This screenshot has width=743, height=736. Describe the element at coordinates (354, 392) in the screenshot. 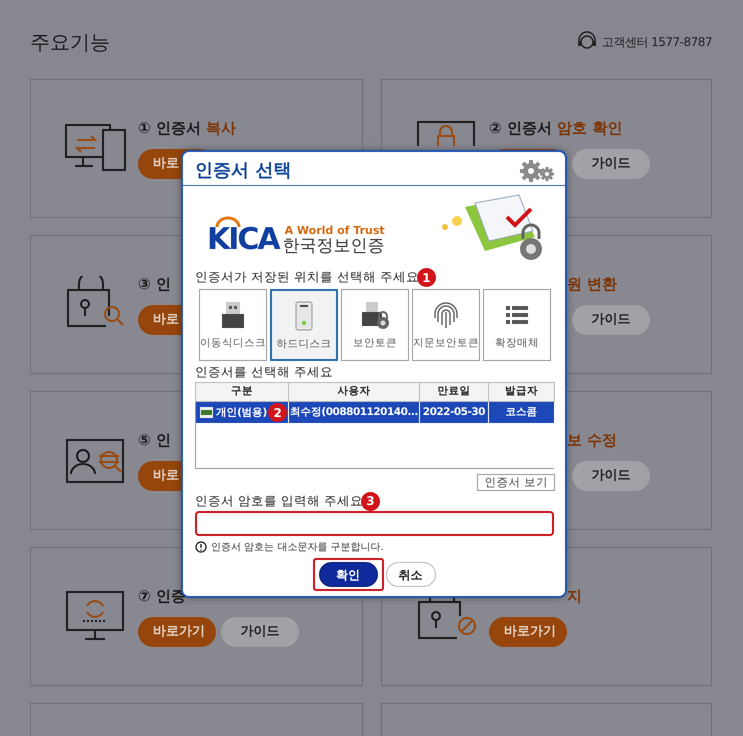

I see `column-header: 사용자` at that location.